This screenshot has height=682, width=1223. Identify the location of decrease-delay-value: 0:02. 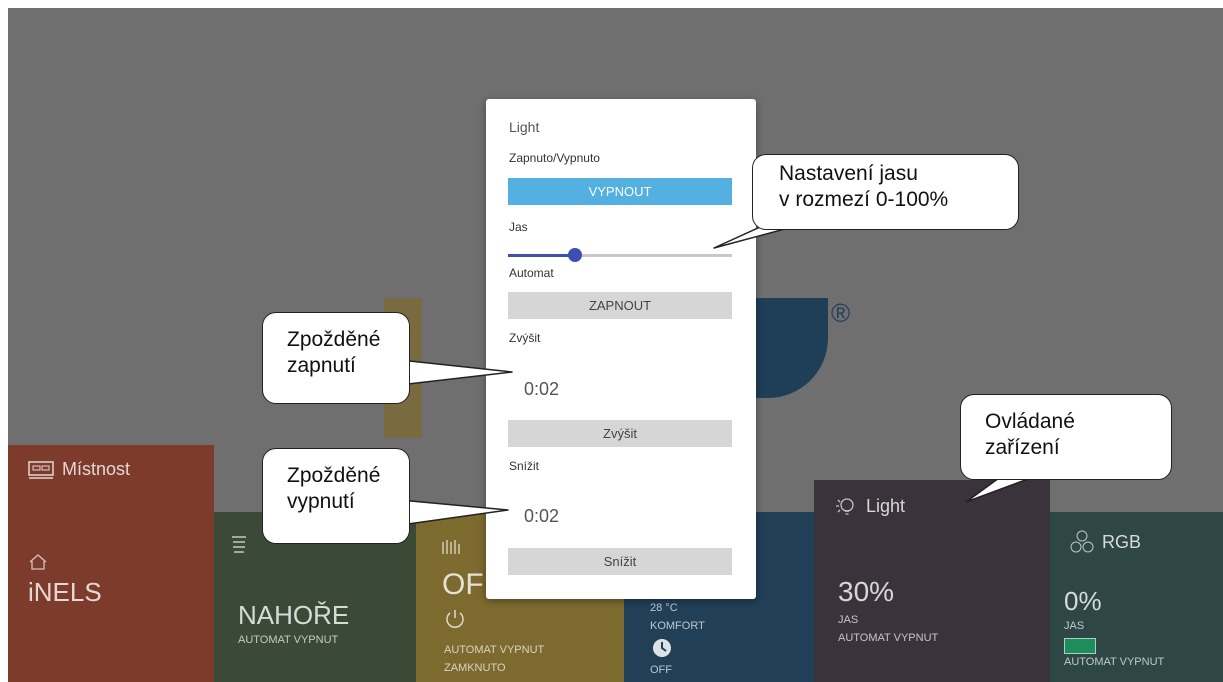
(541, 516).